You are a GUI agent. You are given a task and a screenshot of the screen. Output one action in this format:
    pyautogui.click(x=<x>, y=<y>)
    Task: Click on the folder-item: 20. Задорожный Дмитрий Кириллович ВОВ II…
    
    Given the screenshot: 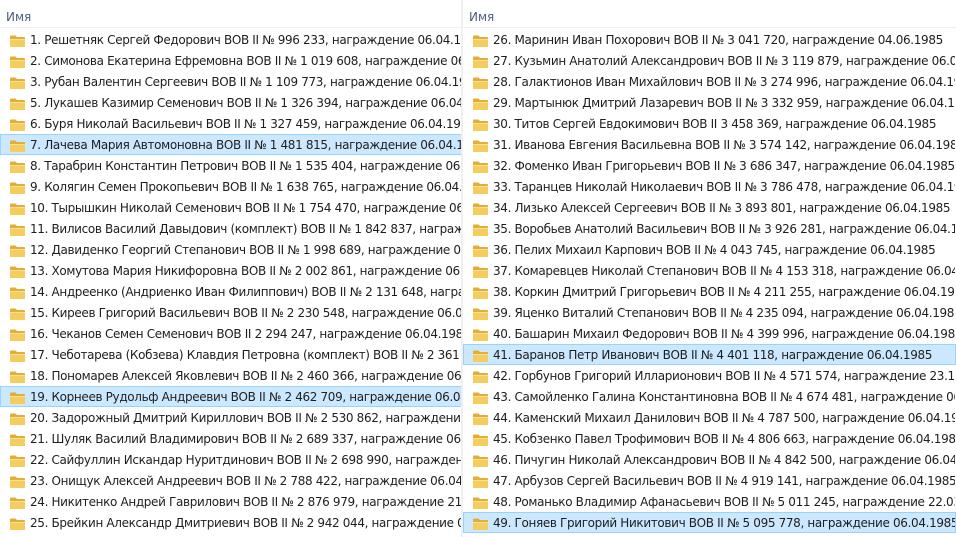 What is the action you would take?
    pyautogui.click(x=231, y=417)
    